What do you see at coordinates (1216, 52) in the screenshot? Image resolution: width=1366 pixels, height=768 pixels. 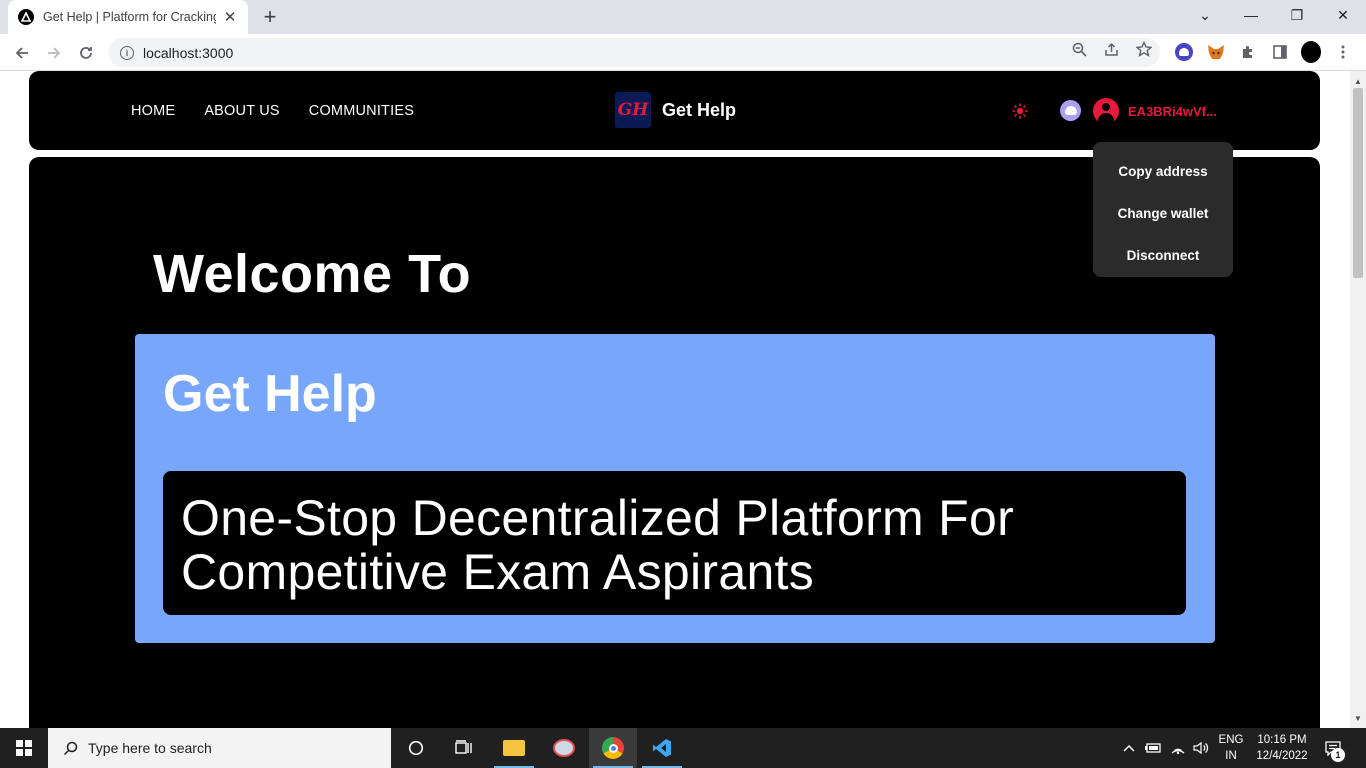 I see `metamask-extension-icon` at bounding box center [1216, 52].